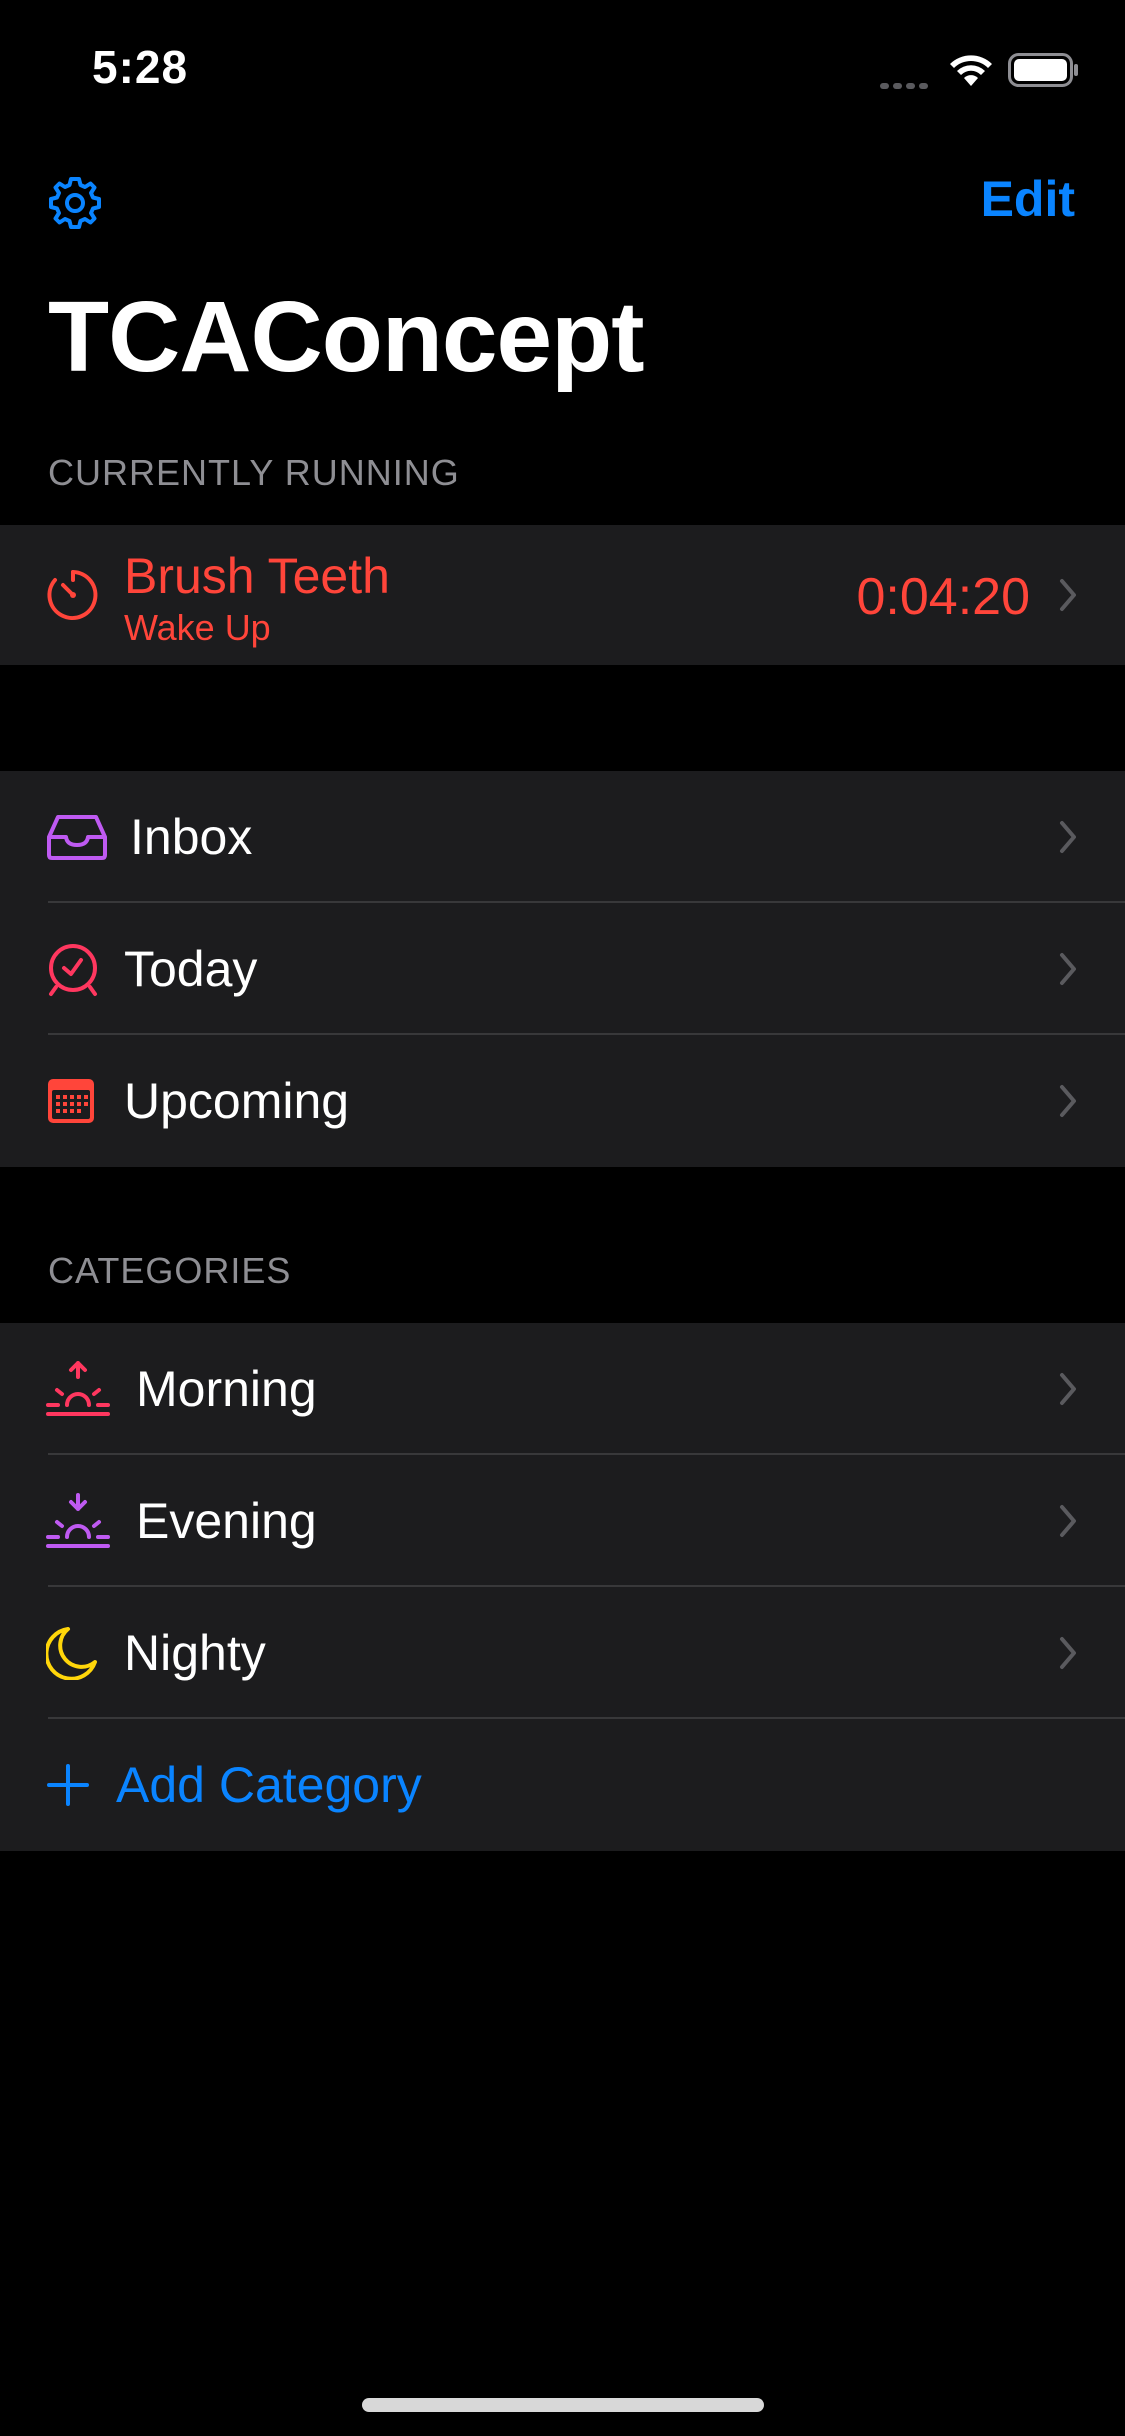 The width and height of the screenshot is (1125, 2436). What do you see at coordinates (562, 1785) in the screenshot?
I see `add-category-button: Add Category` at bounding box center [562, 1785].